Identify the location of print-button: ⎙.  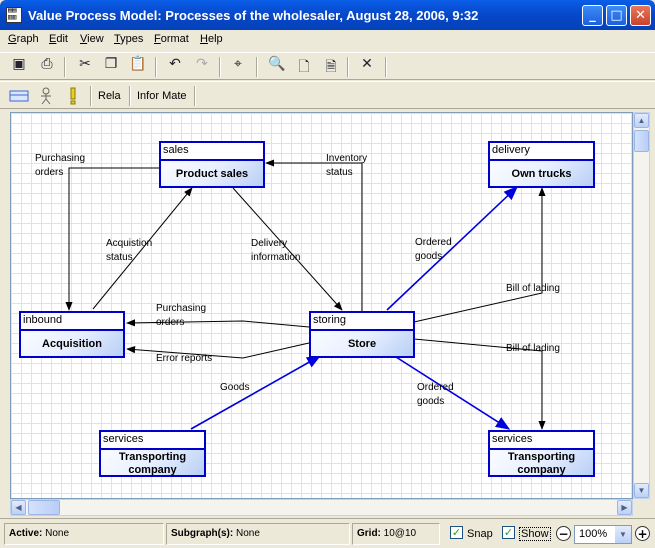
(47, 67).